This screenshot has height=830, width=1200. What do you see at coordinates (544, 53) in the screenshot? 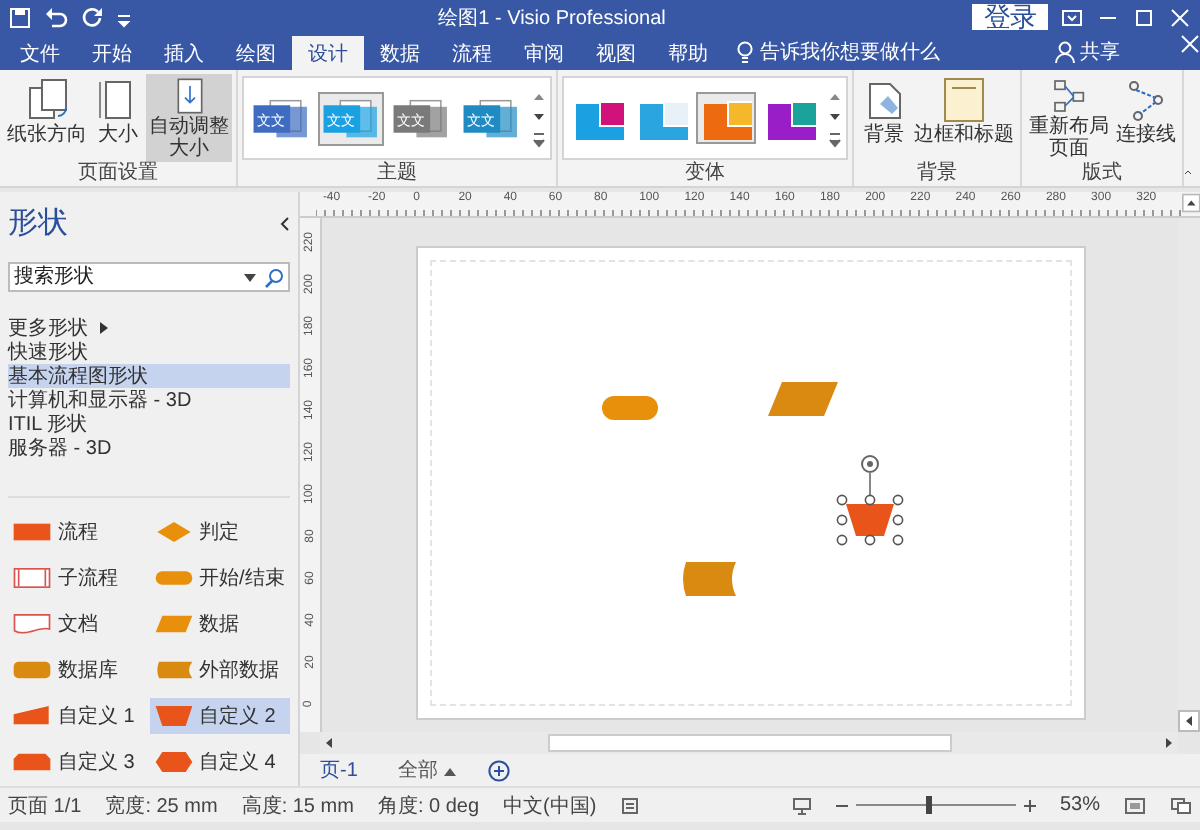
I see `menu-tab: 审阅` at bounding box center [544, 53].